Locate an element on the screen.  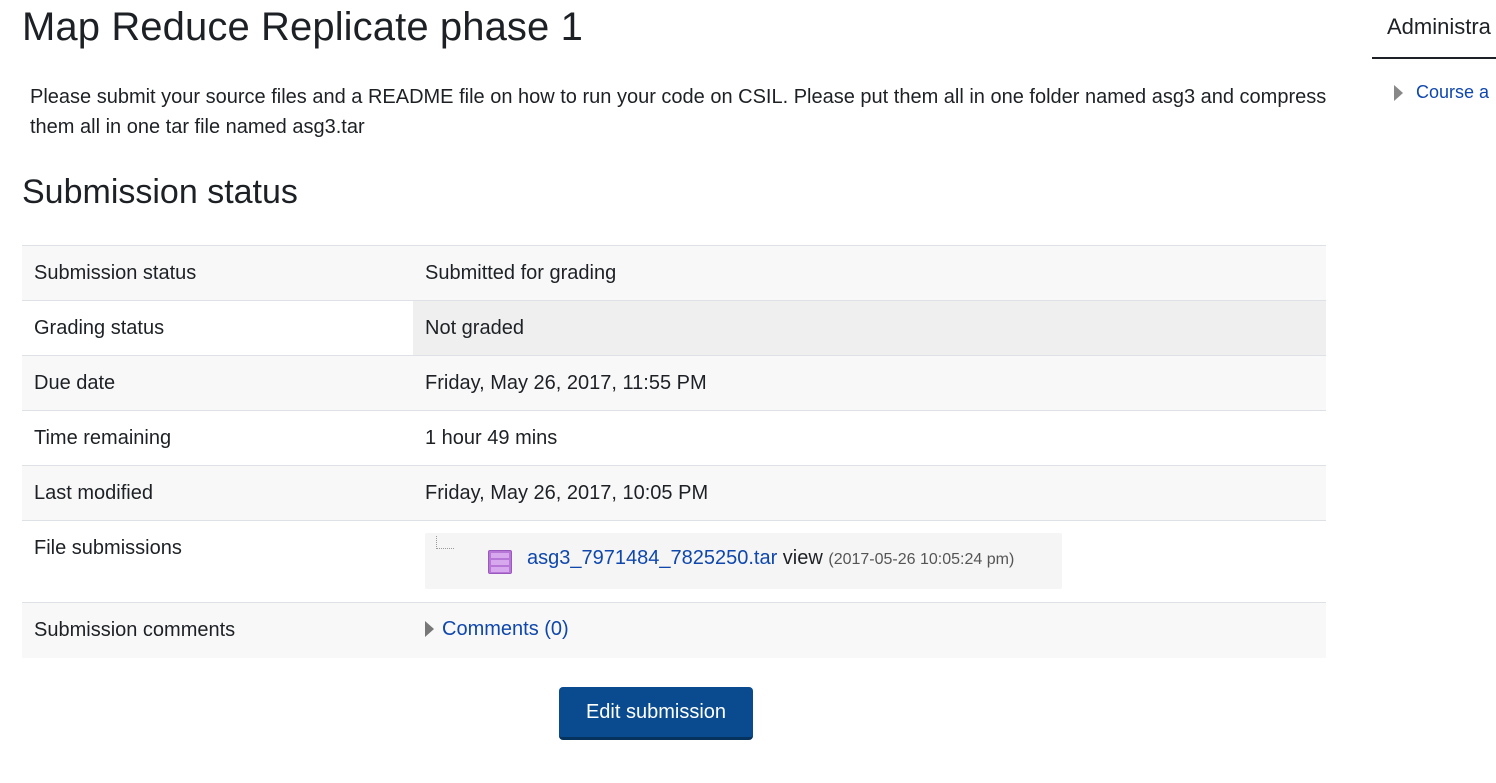
administration-block: Administra Course a is located at coordinates (1434, 60).